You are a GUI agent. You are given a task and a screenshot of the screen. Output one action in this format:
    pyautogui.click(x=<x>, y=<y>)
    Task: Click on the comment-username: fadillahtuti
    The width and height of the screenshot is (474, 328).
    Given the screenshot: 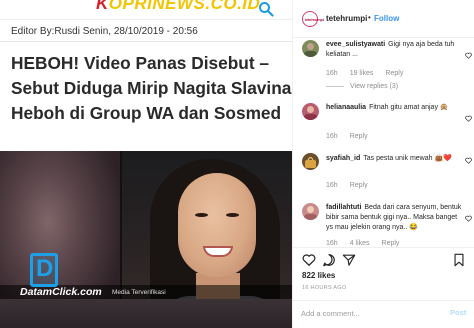 What is the action you would take?
    pyautogui.click(x=343, y=207)
    